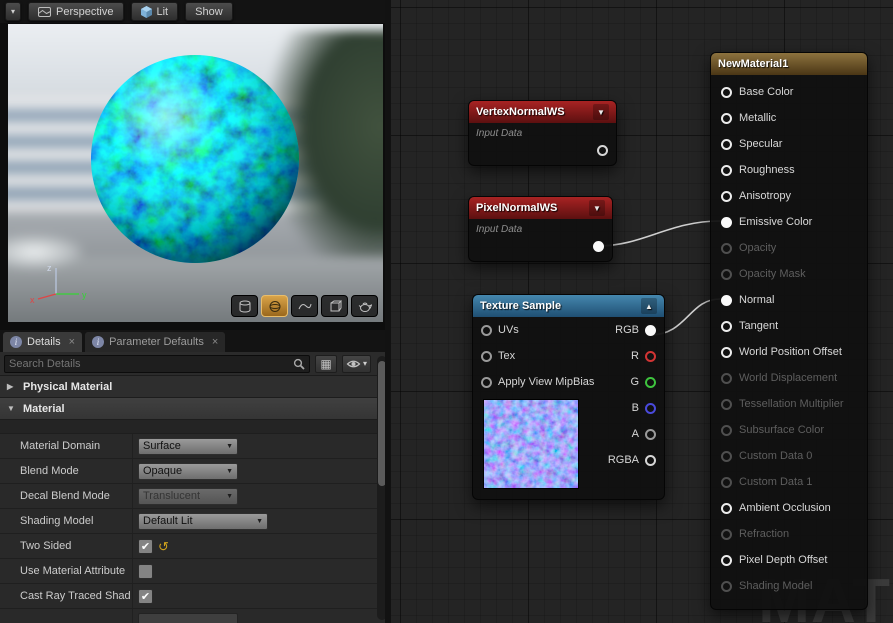 The width and height of the screenshot is (893, 623). Describe the element at coordinates (726, 456) in the screenshot. I see `custom-data-0-pin` at that location.